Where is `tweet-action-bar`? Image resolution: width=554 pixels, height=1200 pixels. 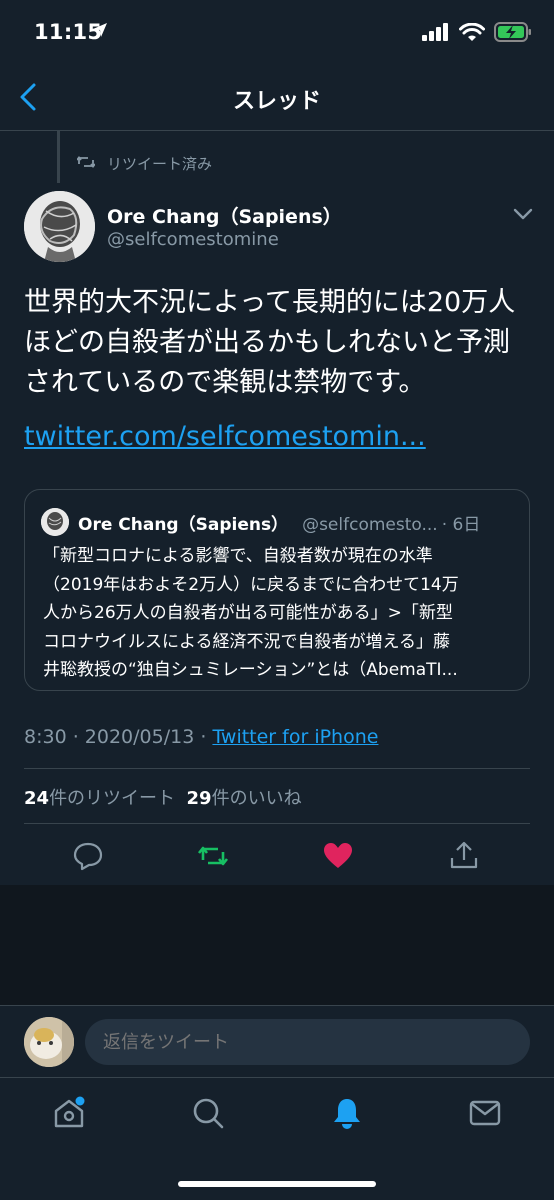 tweet-action-bar is located at coordinates (277, 859).